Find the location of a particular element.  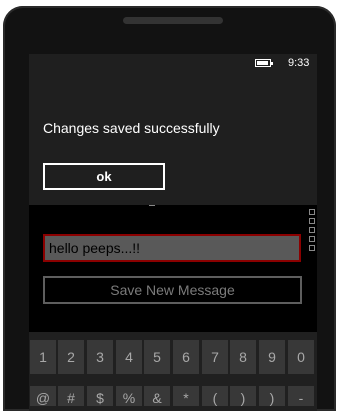

key-8: 8 is located at coordinates (243, 357).